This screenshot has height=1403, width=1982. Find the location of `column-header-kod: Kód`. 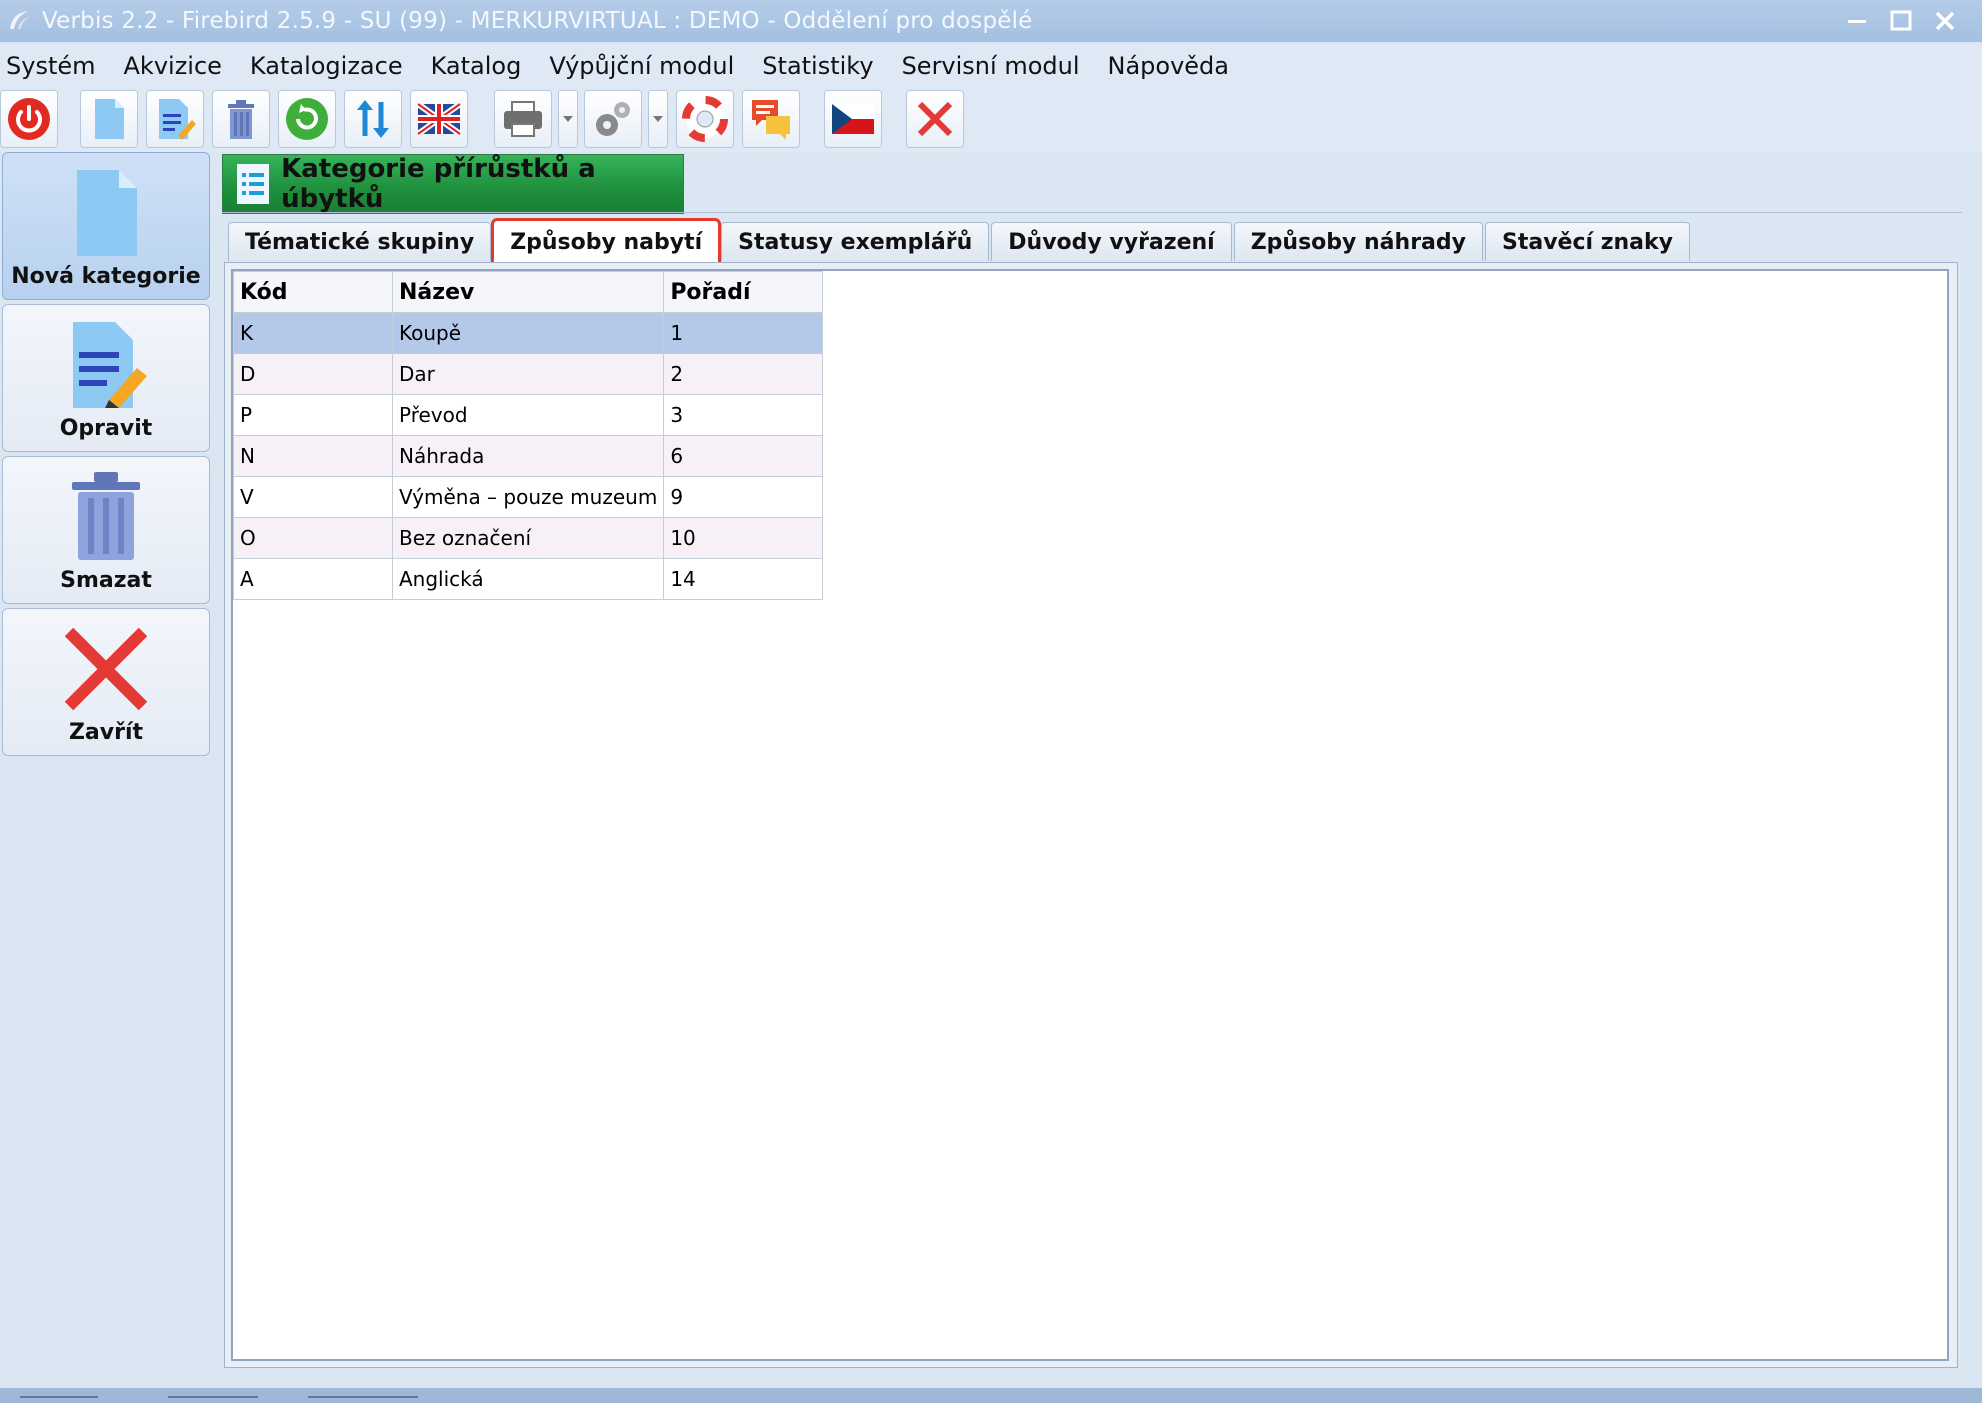

column-header-kod: Kód is located at coordinates (313, 292).